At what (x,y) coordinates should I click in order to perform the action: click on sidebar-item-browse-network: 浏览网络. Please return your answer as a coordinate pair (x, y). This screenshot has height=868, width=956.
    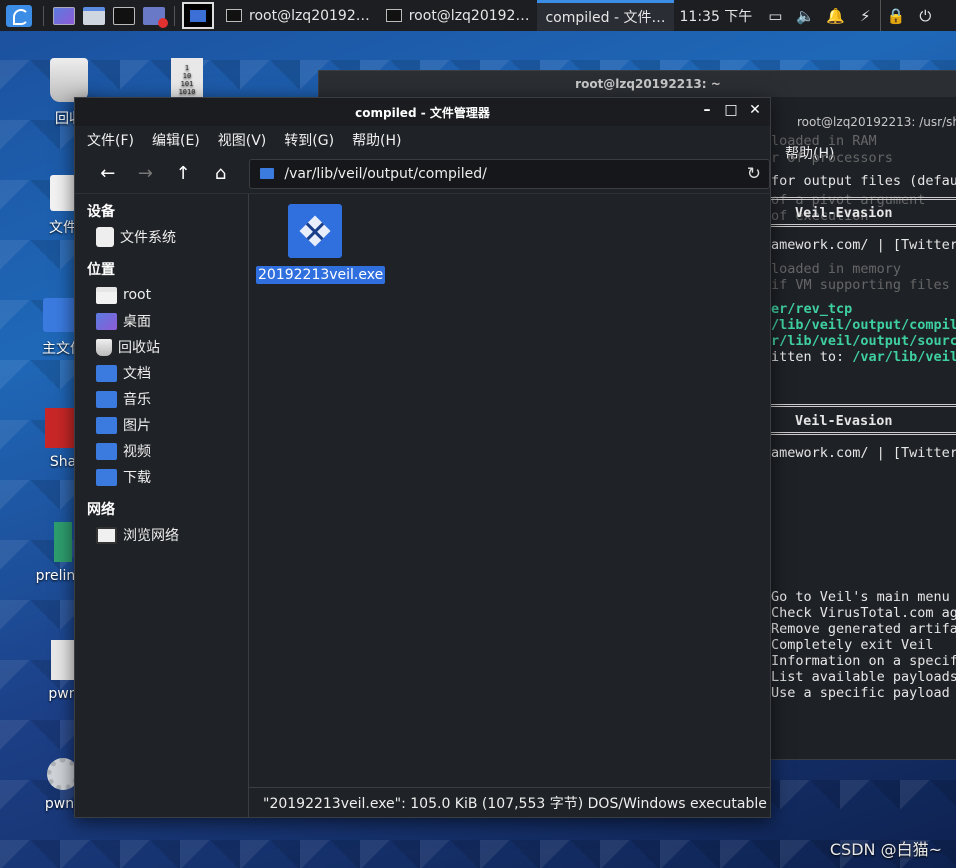
    Looking at the image, I should click on (161, 535).